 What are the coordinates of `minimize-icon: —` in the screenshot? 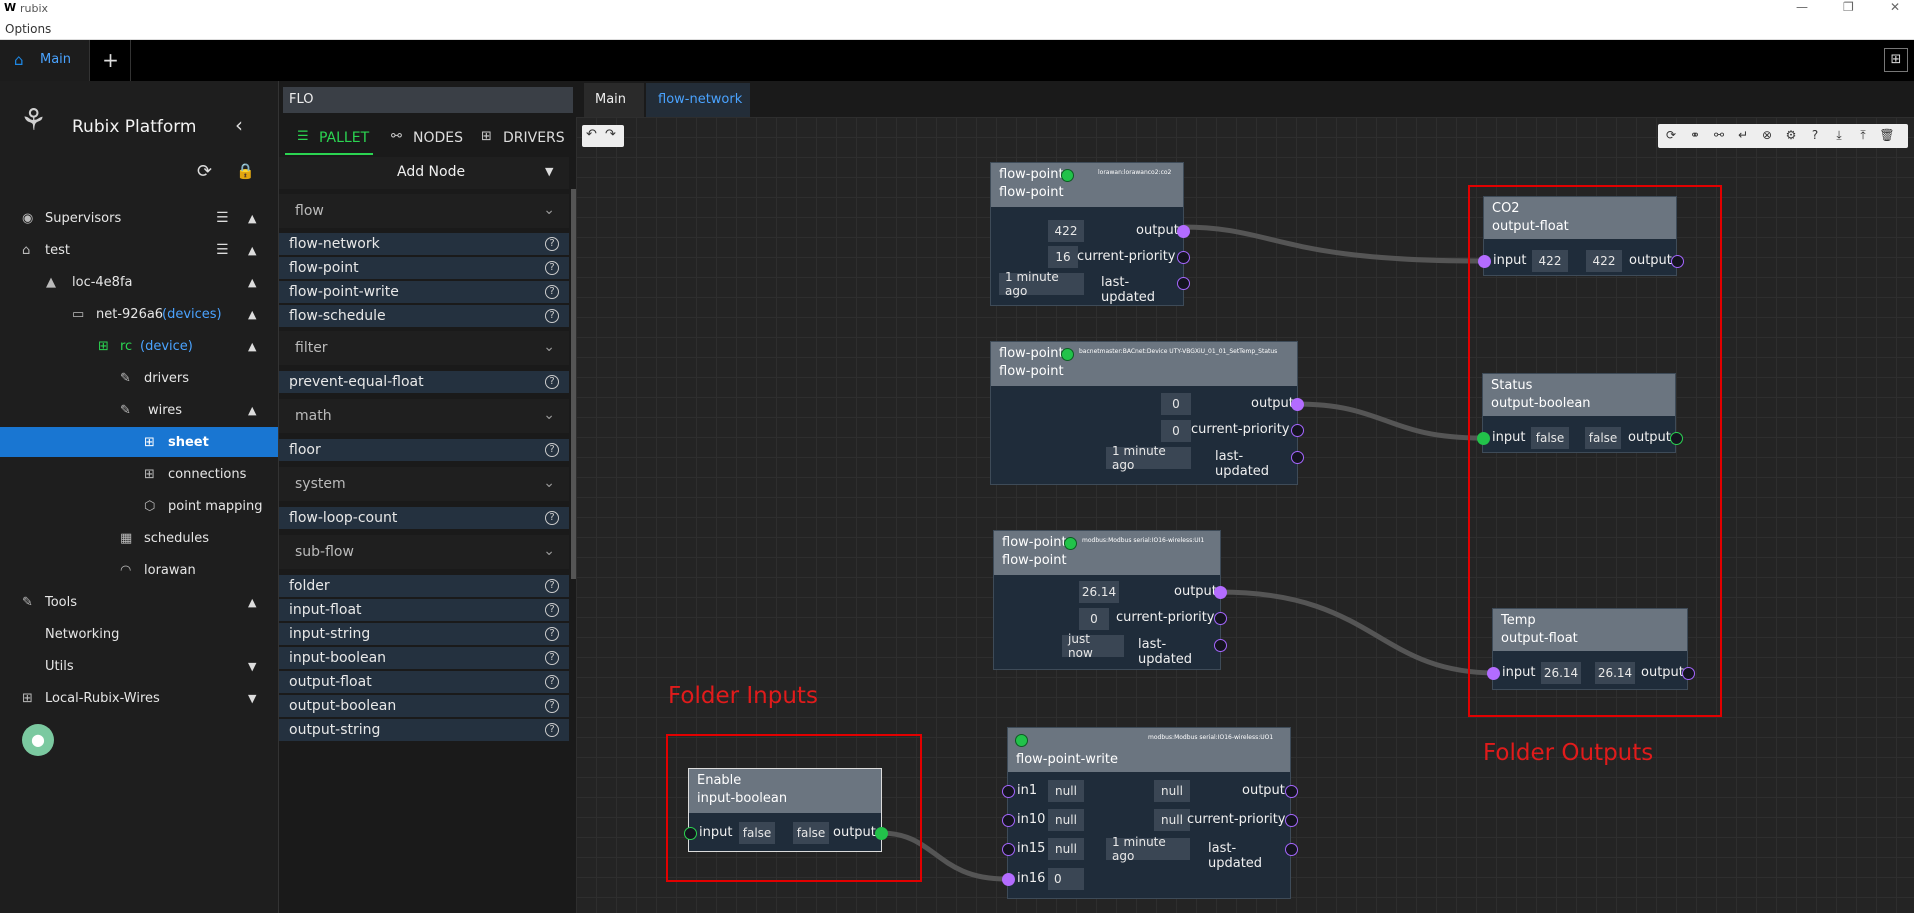 It's located at (1802, 7).